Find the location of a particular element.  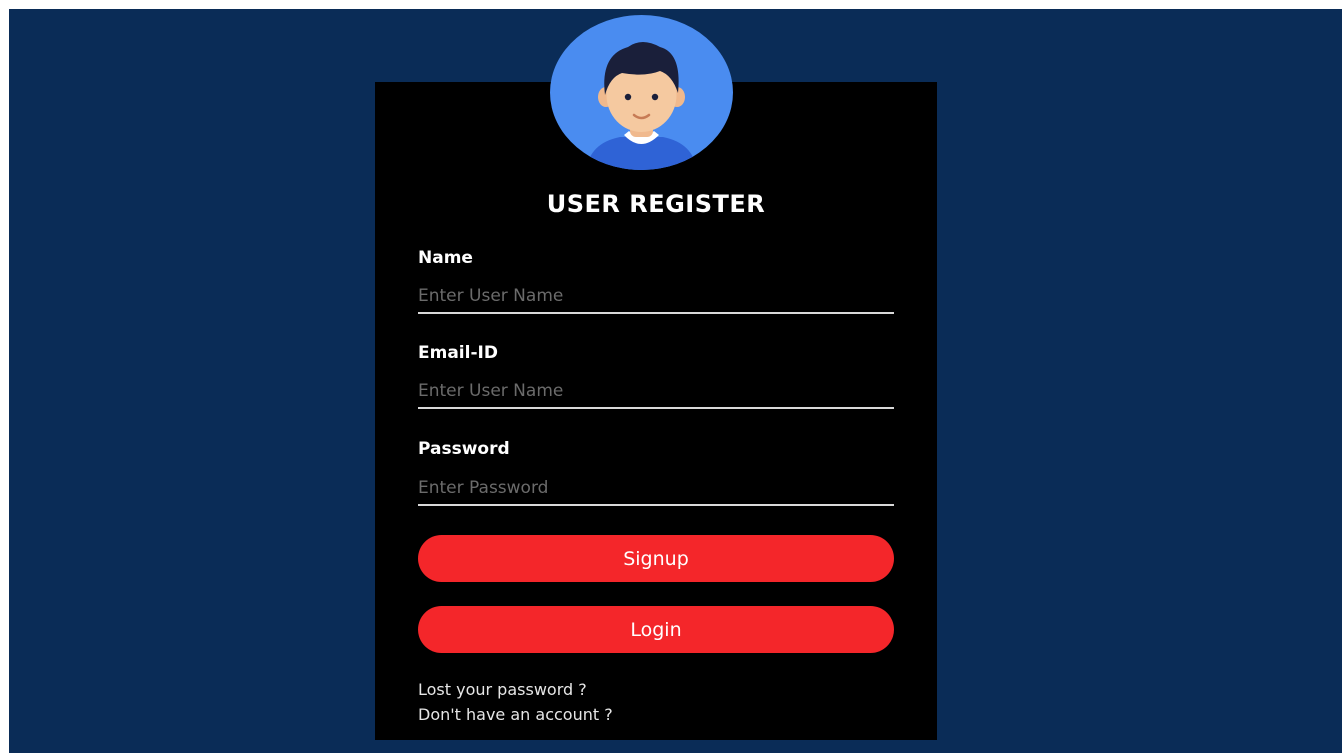

user-avatar-icon is located at coordinates (641, 92).